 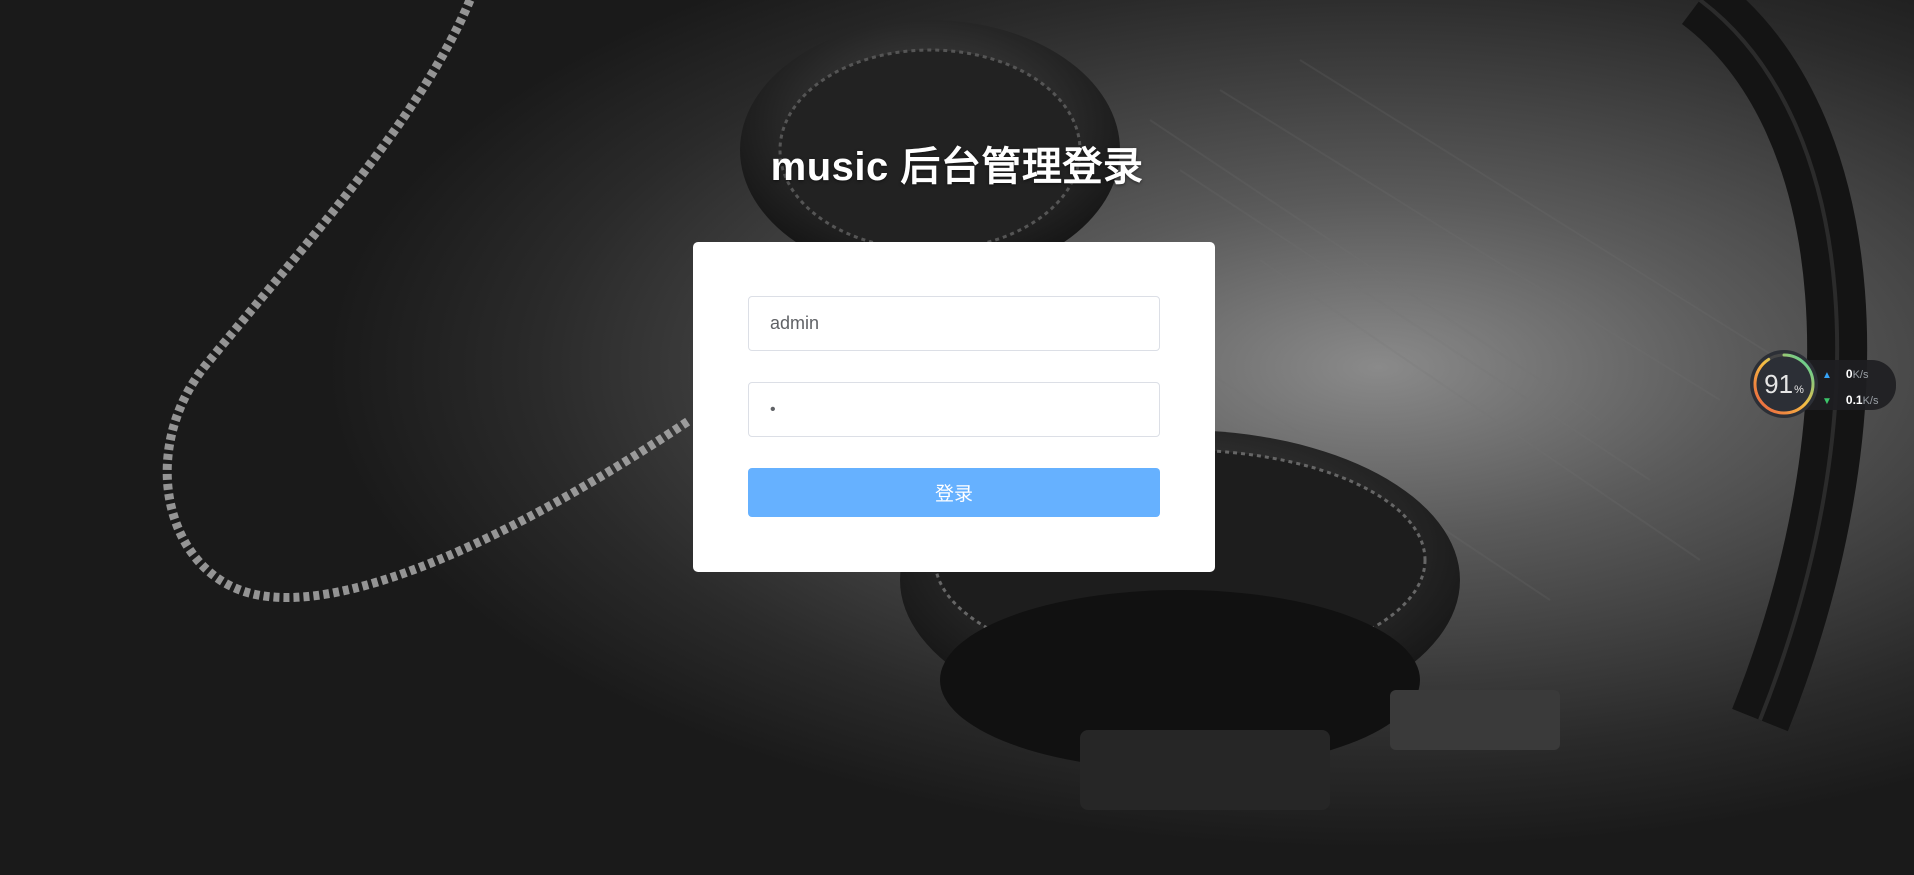 I want to click on usage-readout: 91%, so click(x=1784, y=384).